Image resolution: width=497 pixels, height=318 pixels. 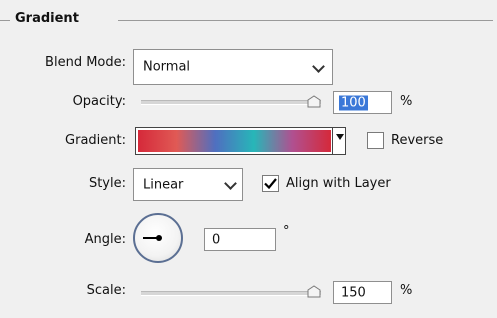 I want to click on section-divider-right, so click(x=305, y=20).